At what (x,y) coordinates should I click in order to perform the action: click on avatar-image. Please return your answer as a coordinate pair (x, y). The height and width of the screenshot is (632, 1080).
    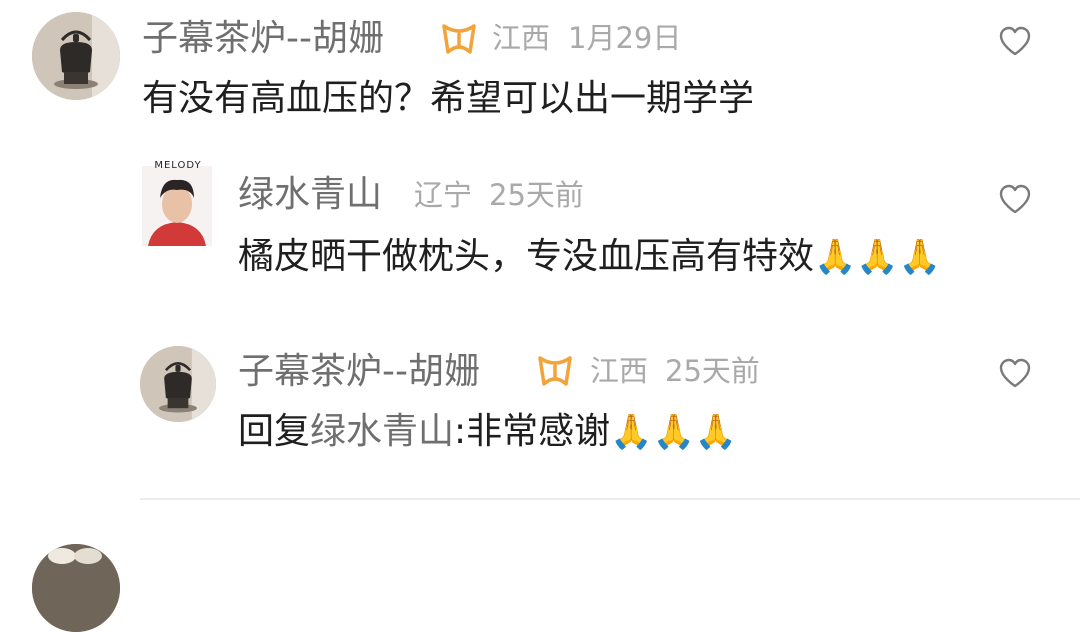
    Looking at the image, I should click on (76, 588).